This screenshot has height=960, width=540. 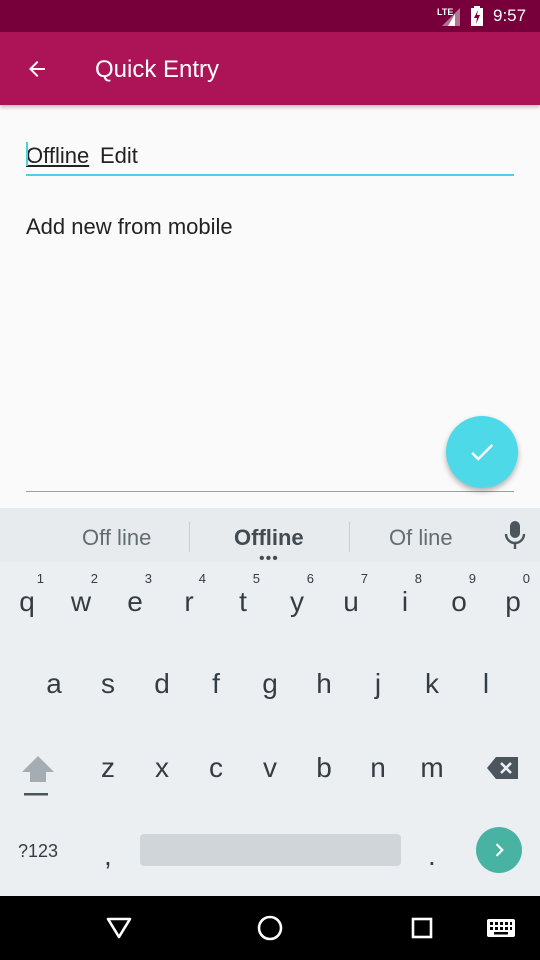 I want to click on key-z: z, so click(x=108, y=768).